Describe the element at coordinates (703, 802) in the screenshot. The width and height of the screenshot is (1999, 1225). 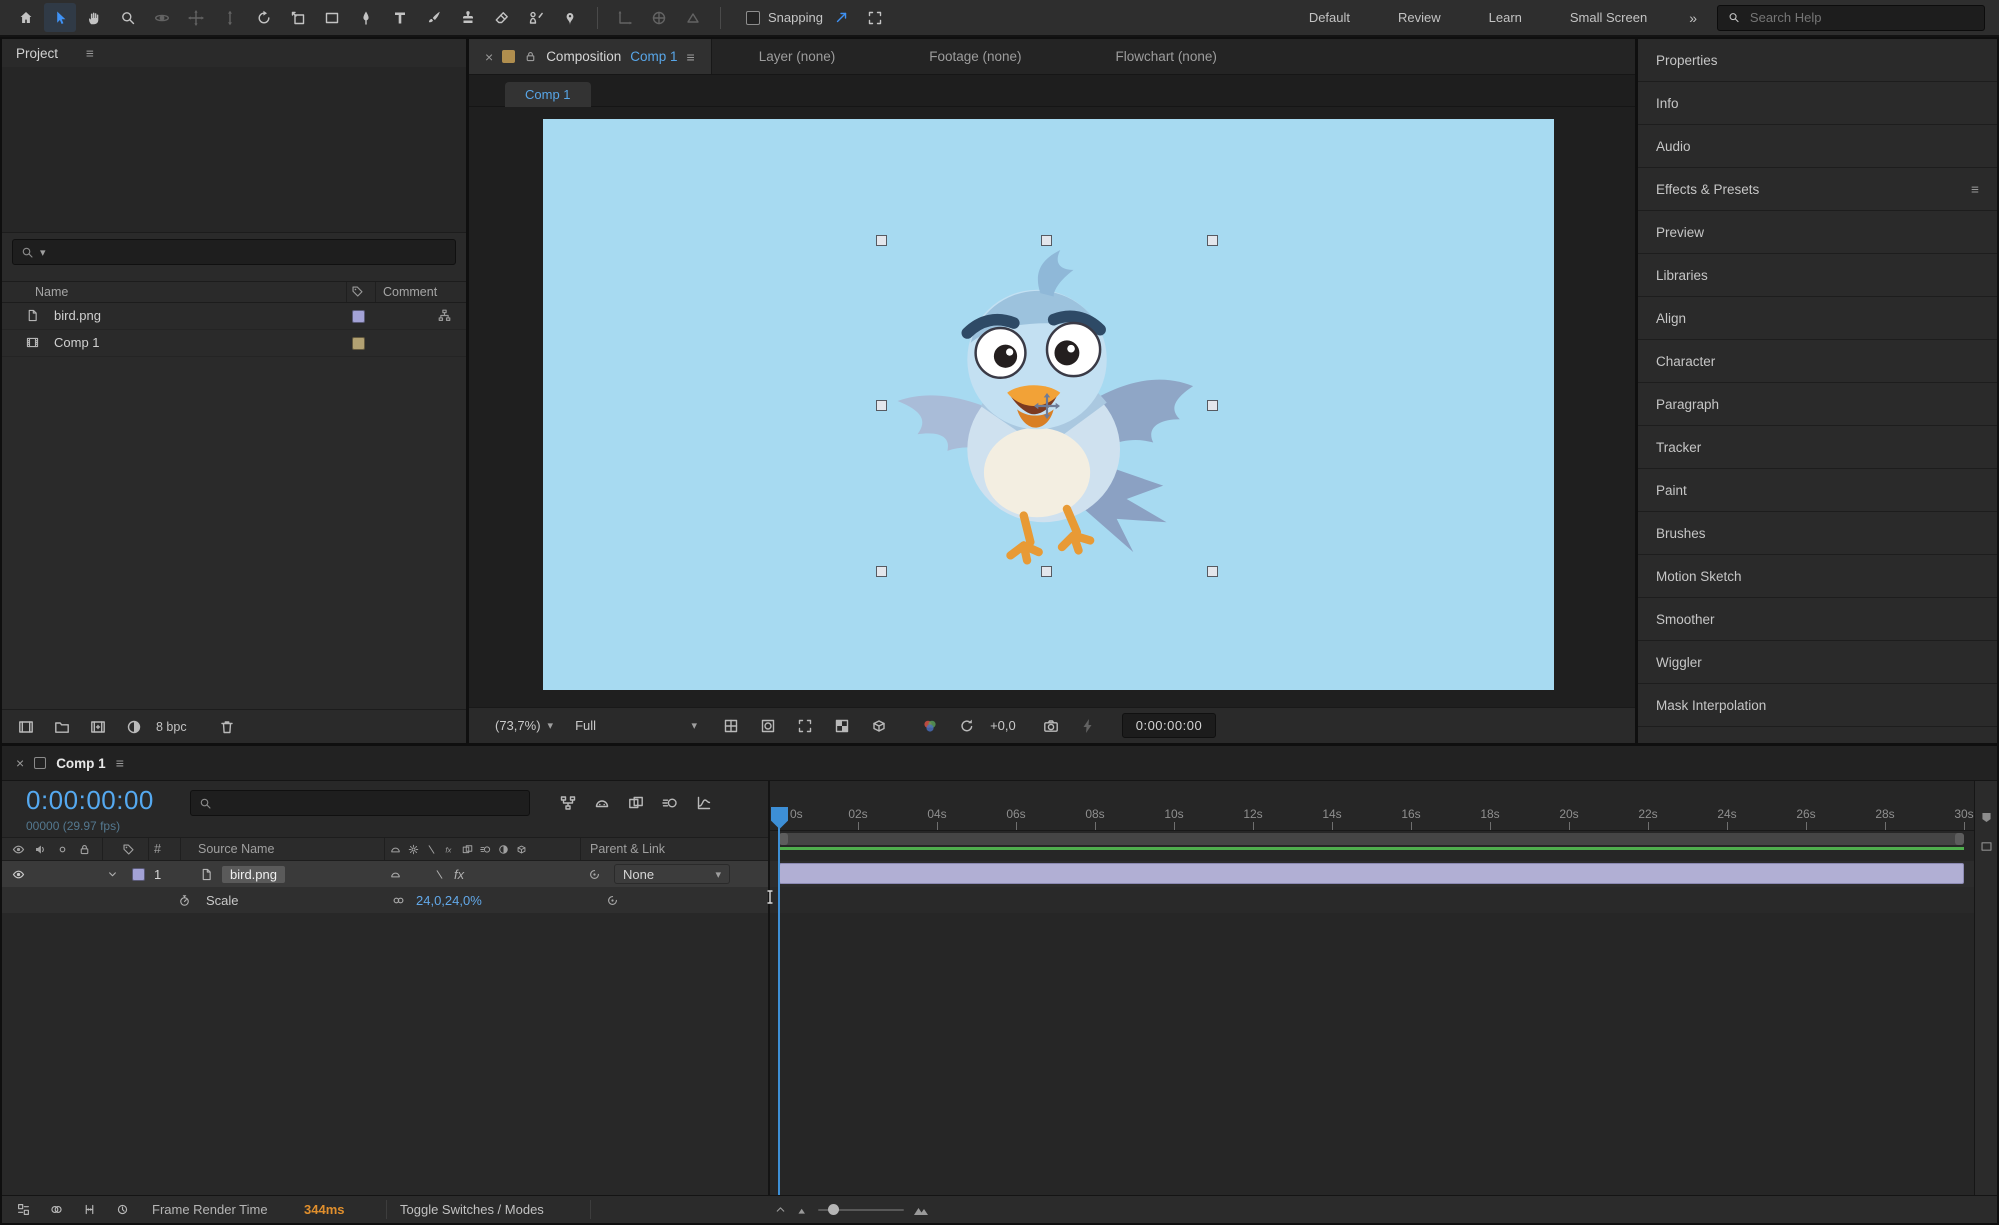
I see `graph-editor-icon` at that location.